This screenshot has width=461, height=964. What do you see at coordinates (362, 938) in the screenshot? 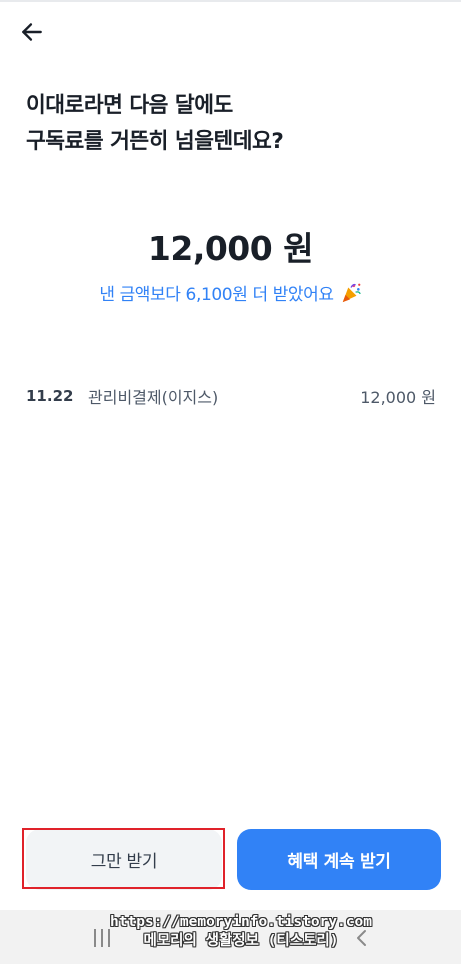
I see `chevron-left-icon` at bounding box center [362, 938].